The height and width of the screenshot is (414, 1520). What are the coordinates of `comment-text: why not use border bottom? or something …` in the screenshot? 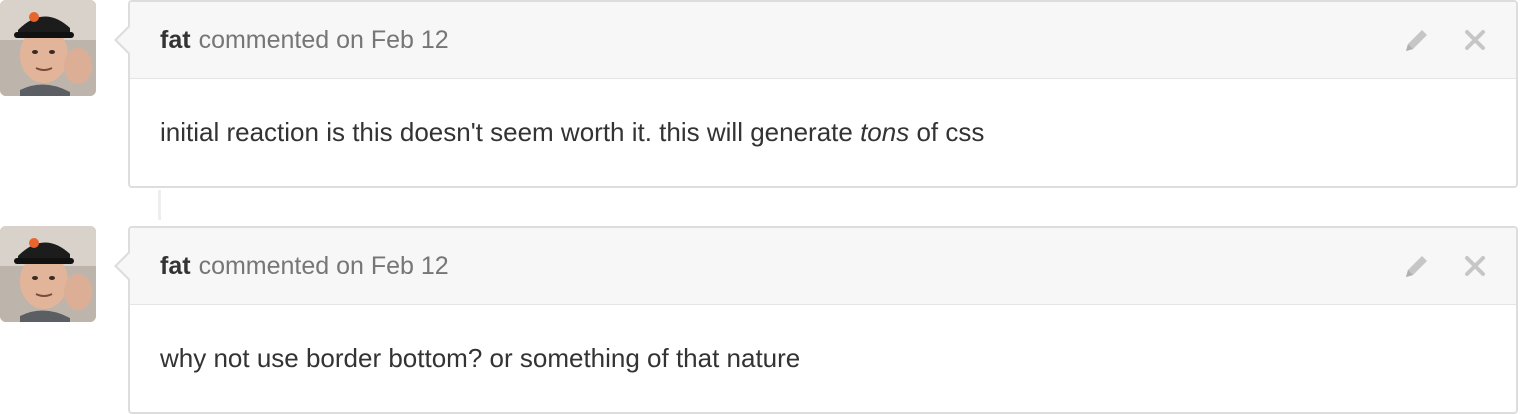 It's located at (480, 358).